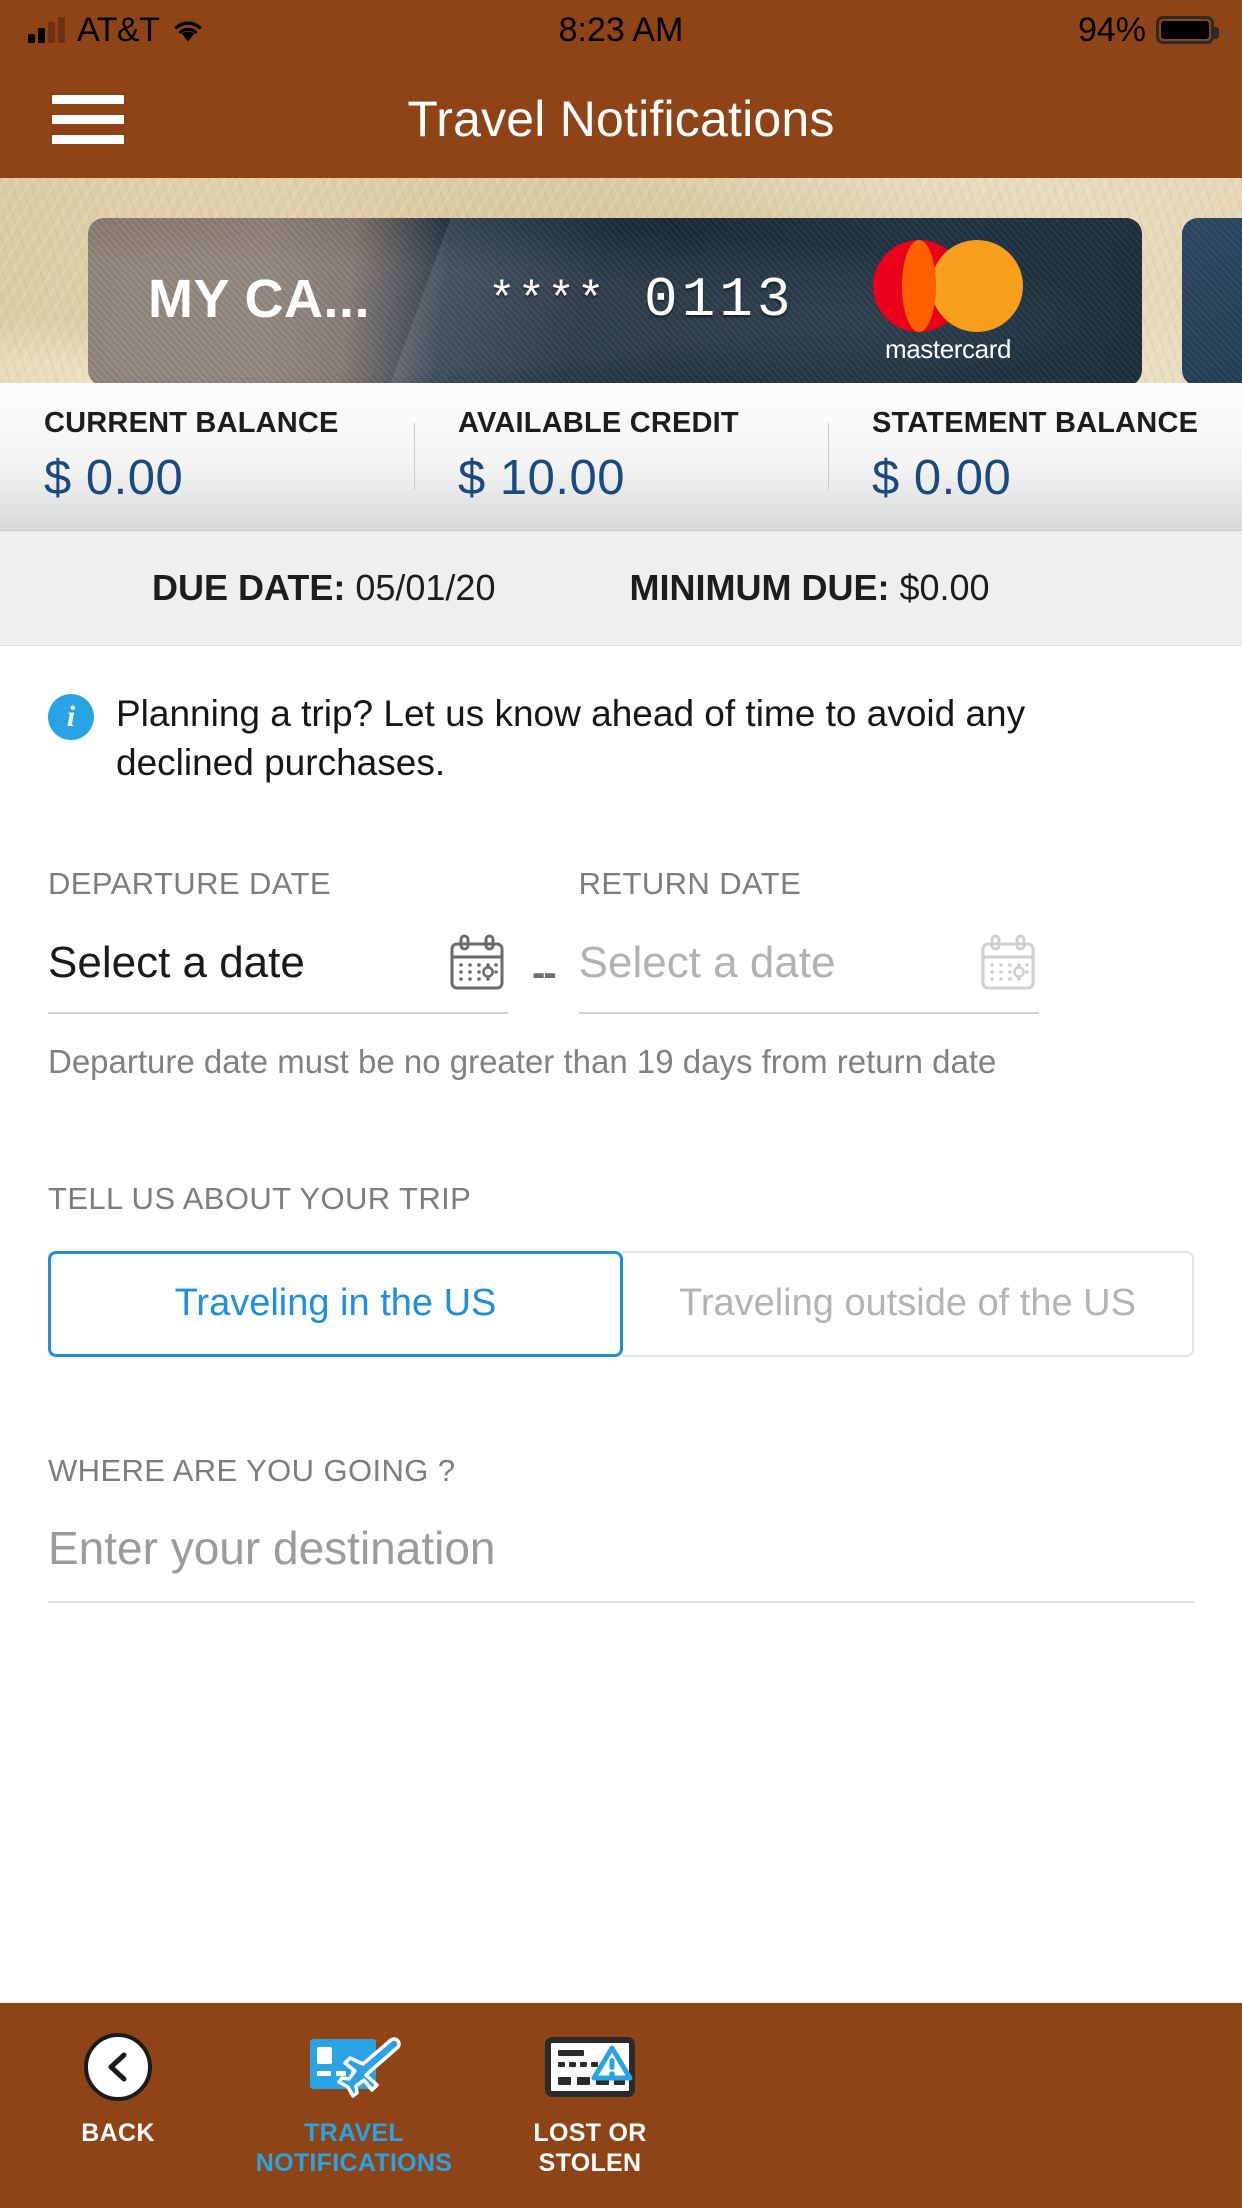 Image resolution: width=1242 pixels, height=2208 pixels. What do you see at coordinates (118, 2133) in the screenshot?
I see `nav-label-back: BACK` at bounding box center [118, 2133].